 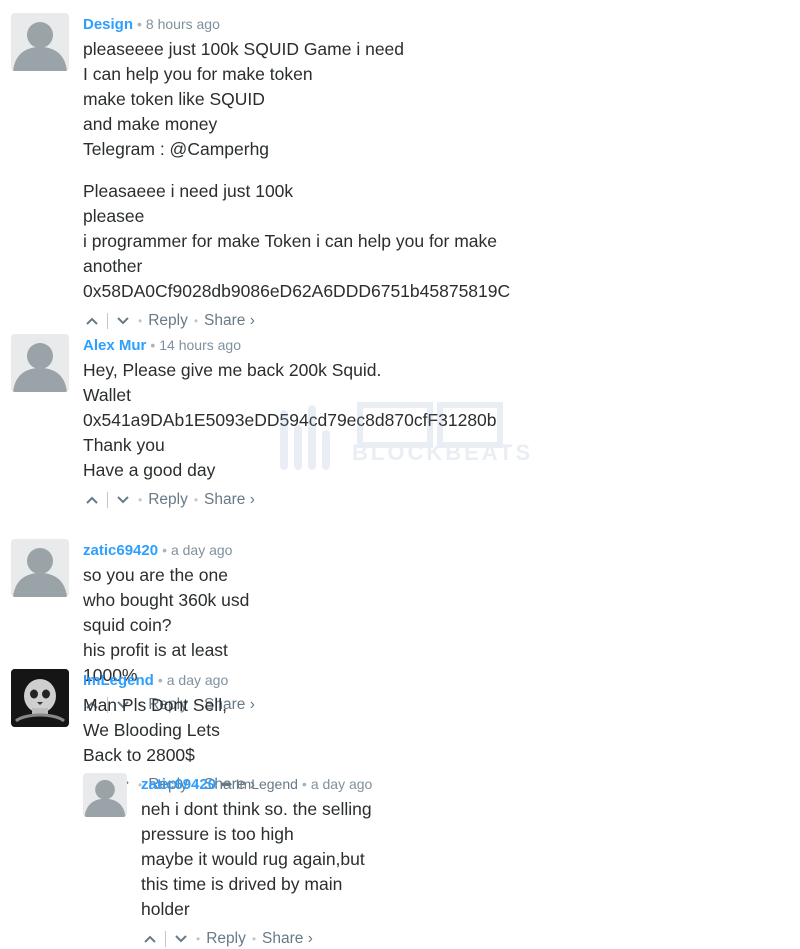 What do you see at coordinates (108, 24) in the screenshot?
I see `author-name: Design` at bounding box center [108, 24].